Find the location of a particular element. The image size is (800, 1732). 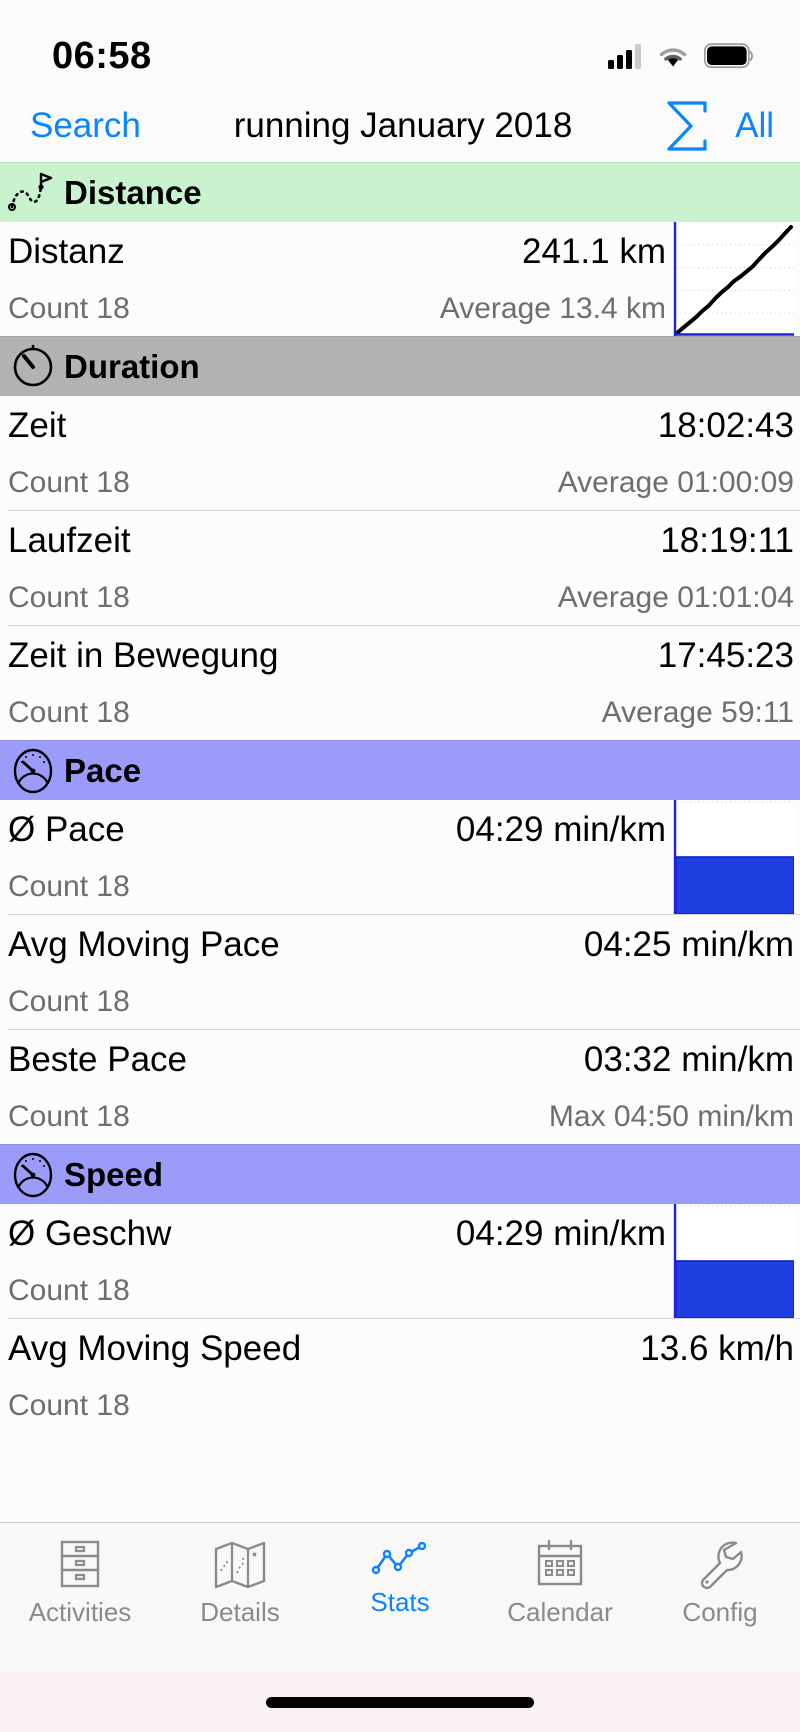

stat-row: Laufzeit 18:19:11 Count 18 Average 01:01:04 is located at coordinates (400, 568).